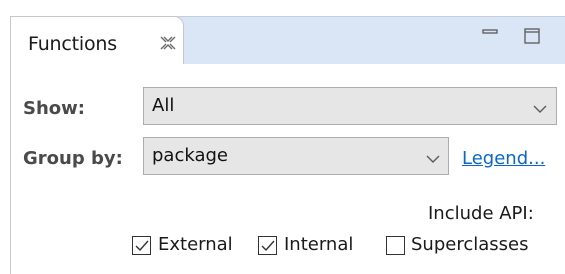  Describe the element at coordinates (533, 36) in the screenshot. I see `maximize-icon` at that location.